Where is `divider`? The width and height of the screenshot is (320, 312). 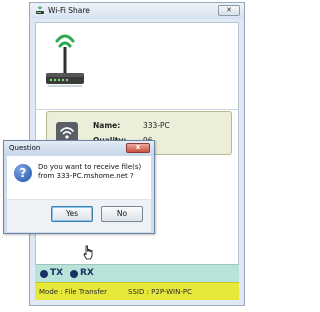
divider is located at coordinates (137, 109).